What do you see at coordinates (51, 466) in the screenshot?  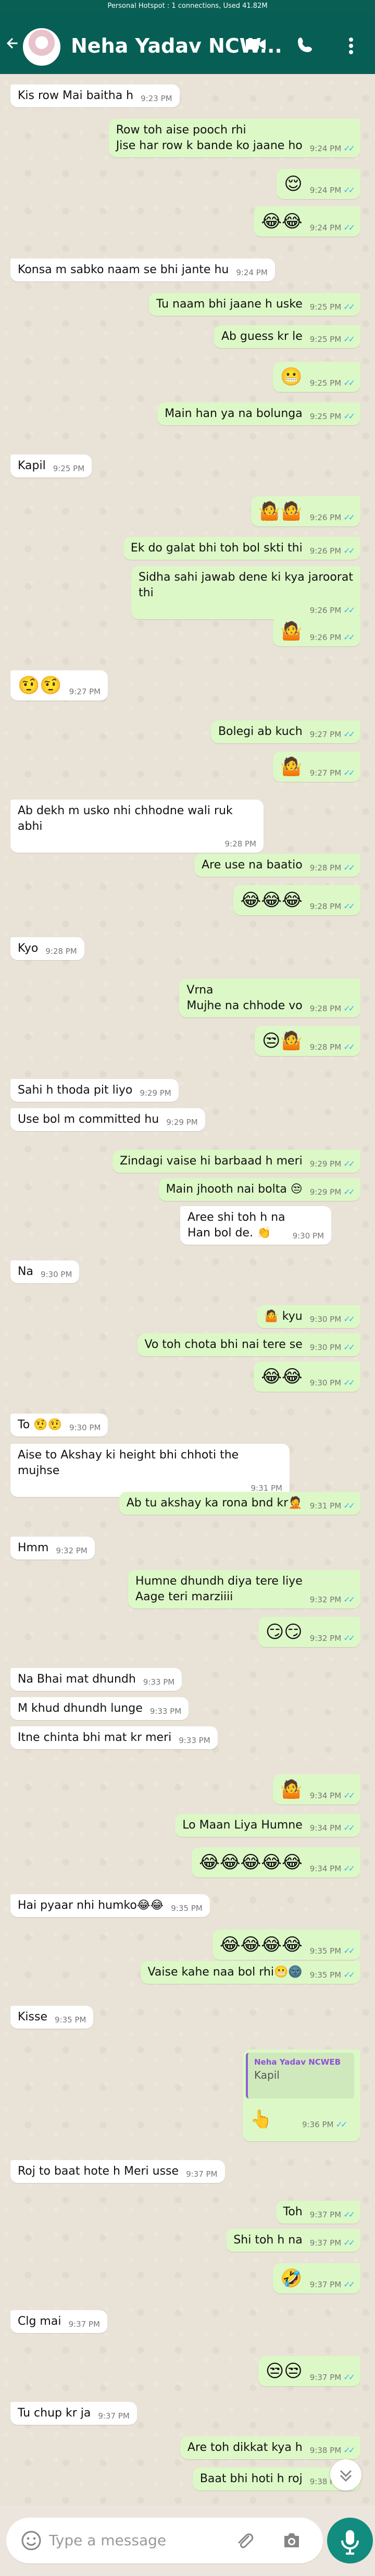 I see `message-bubble: Kapil 9:25 PM` at bounding box center [51, 466].